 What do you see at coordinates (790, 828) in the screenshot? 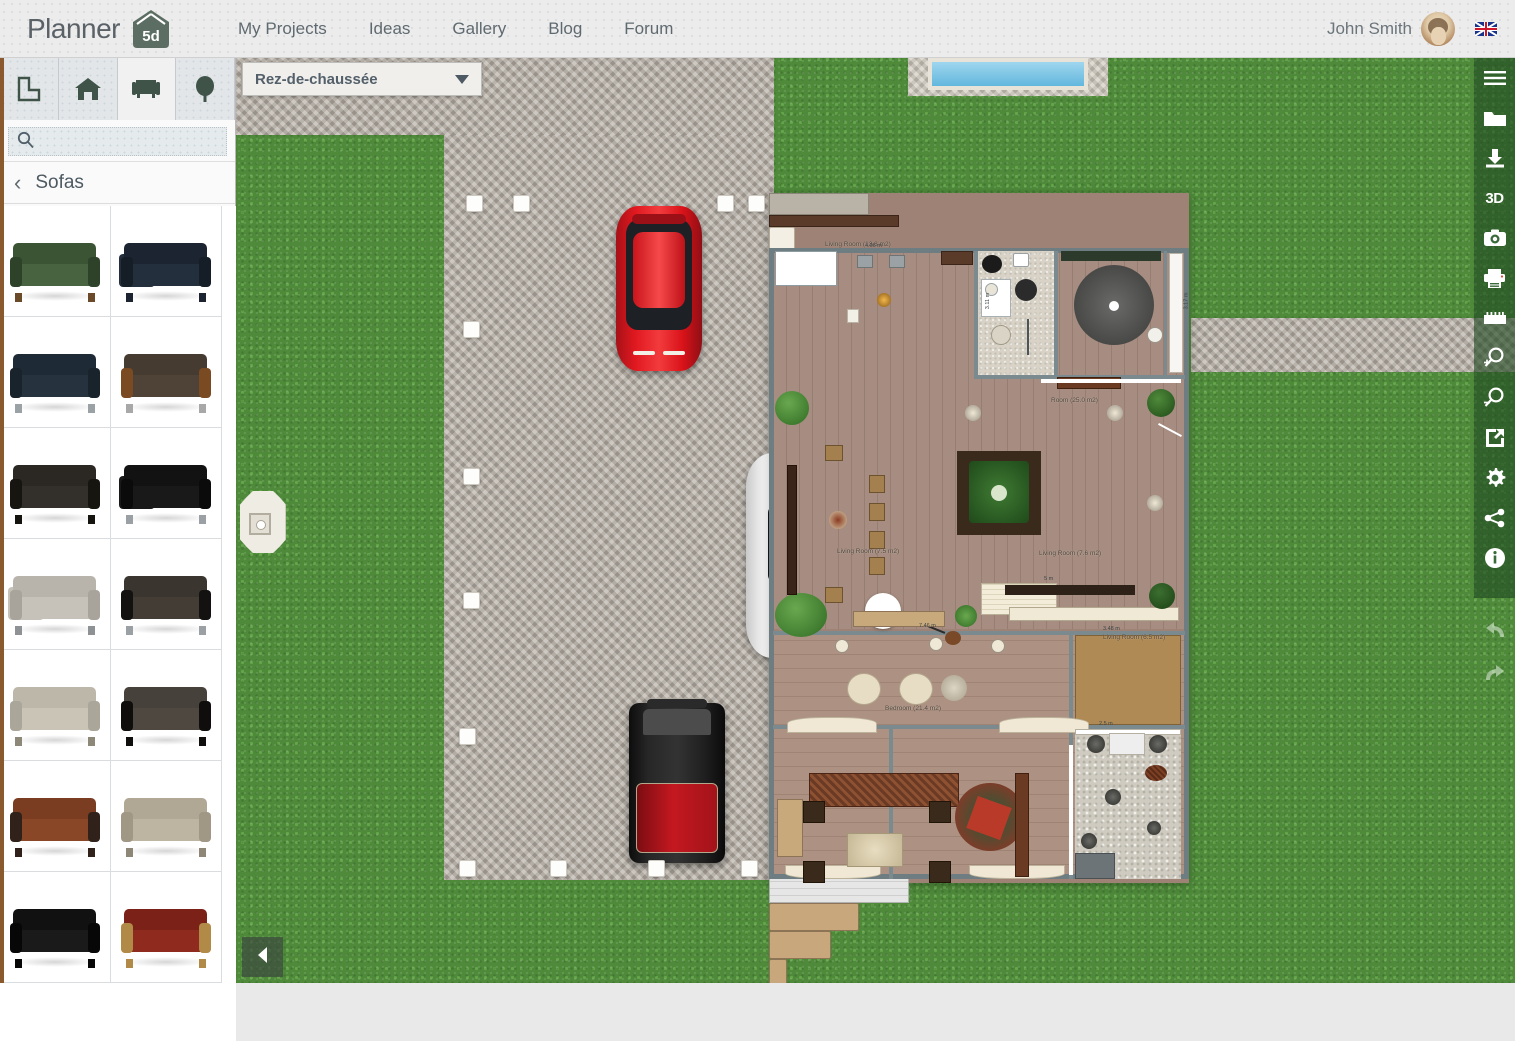
I see `dresser` at bounding box center [790, 828].